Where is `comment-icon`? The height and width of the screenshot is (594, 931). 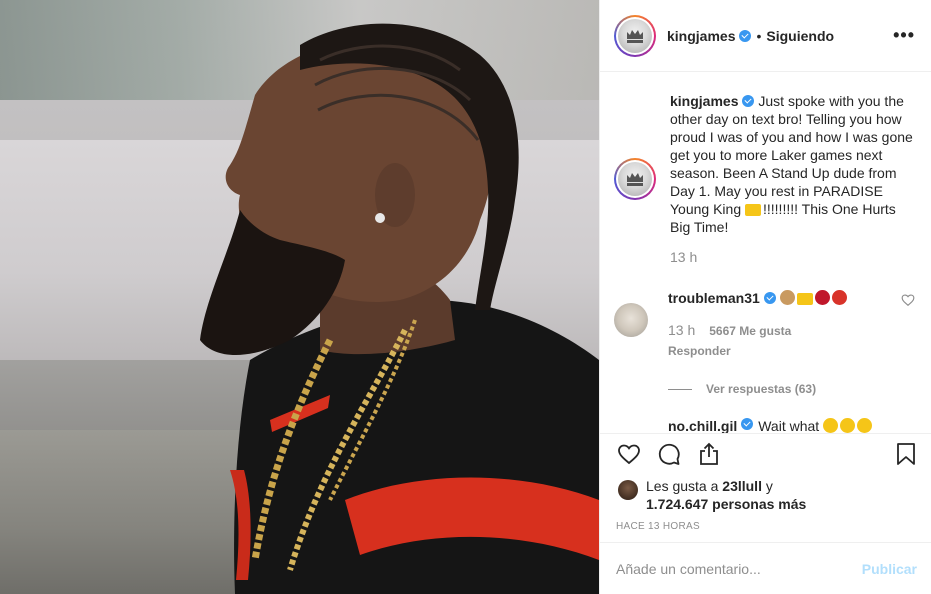
comment-icon is located at coordinates (669, 454).